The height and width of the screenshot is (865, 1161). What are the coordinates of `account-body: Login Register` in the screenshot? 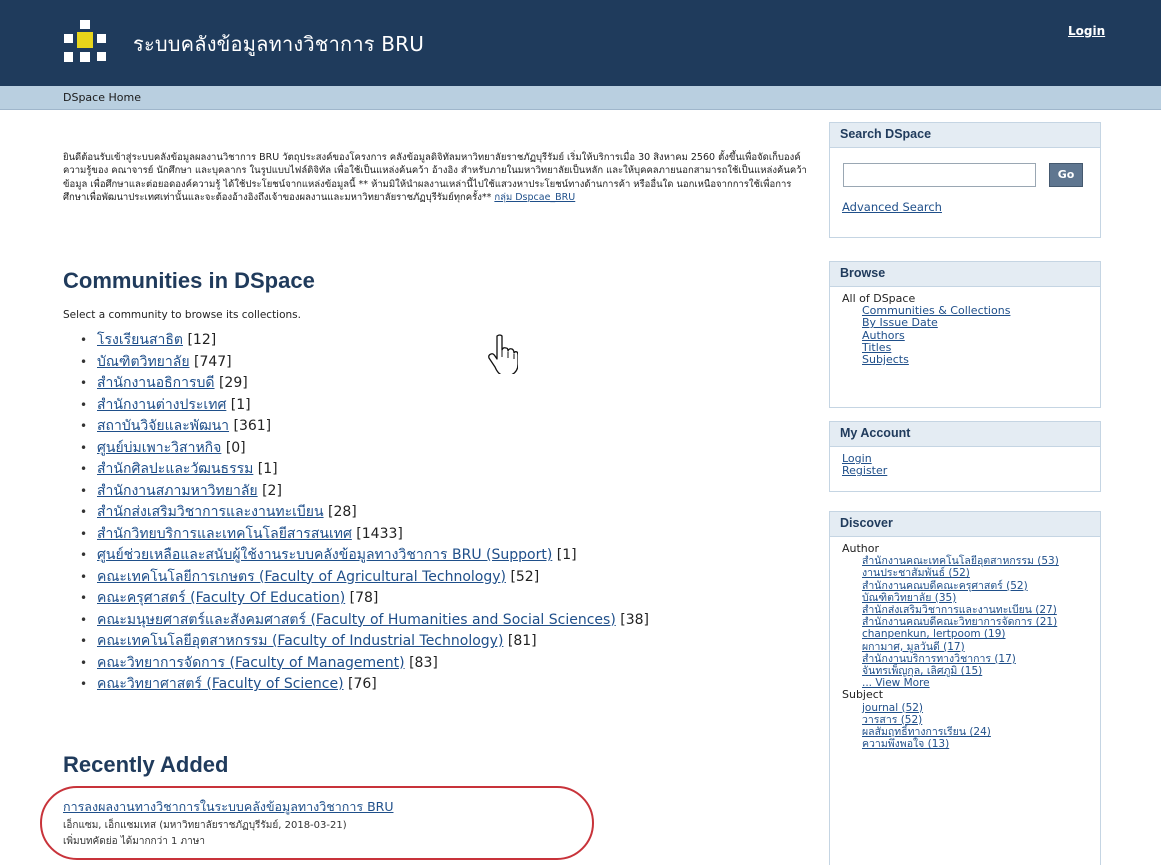 It's located at (965, 465).